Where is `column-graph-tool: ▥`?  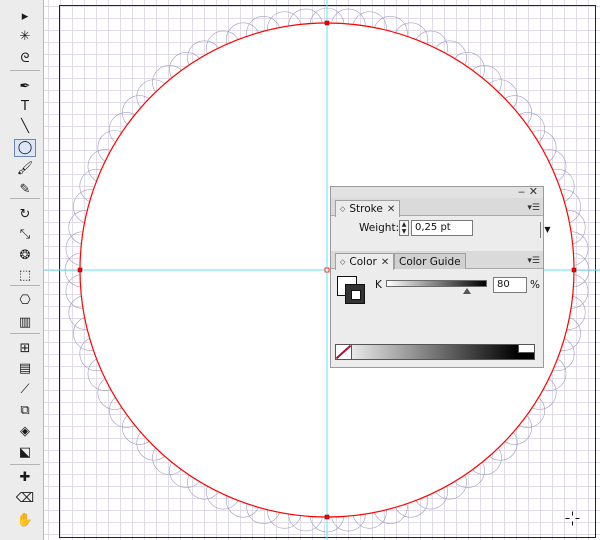 column-graph-tool: ▥ is located at coordinates (25, 323).